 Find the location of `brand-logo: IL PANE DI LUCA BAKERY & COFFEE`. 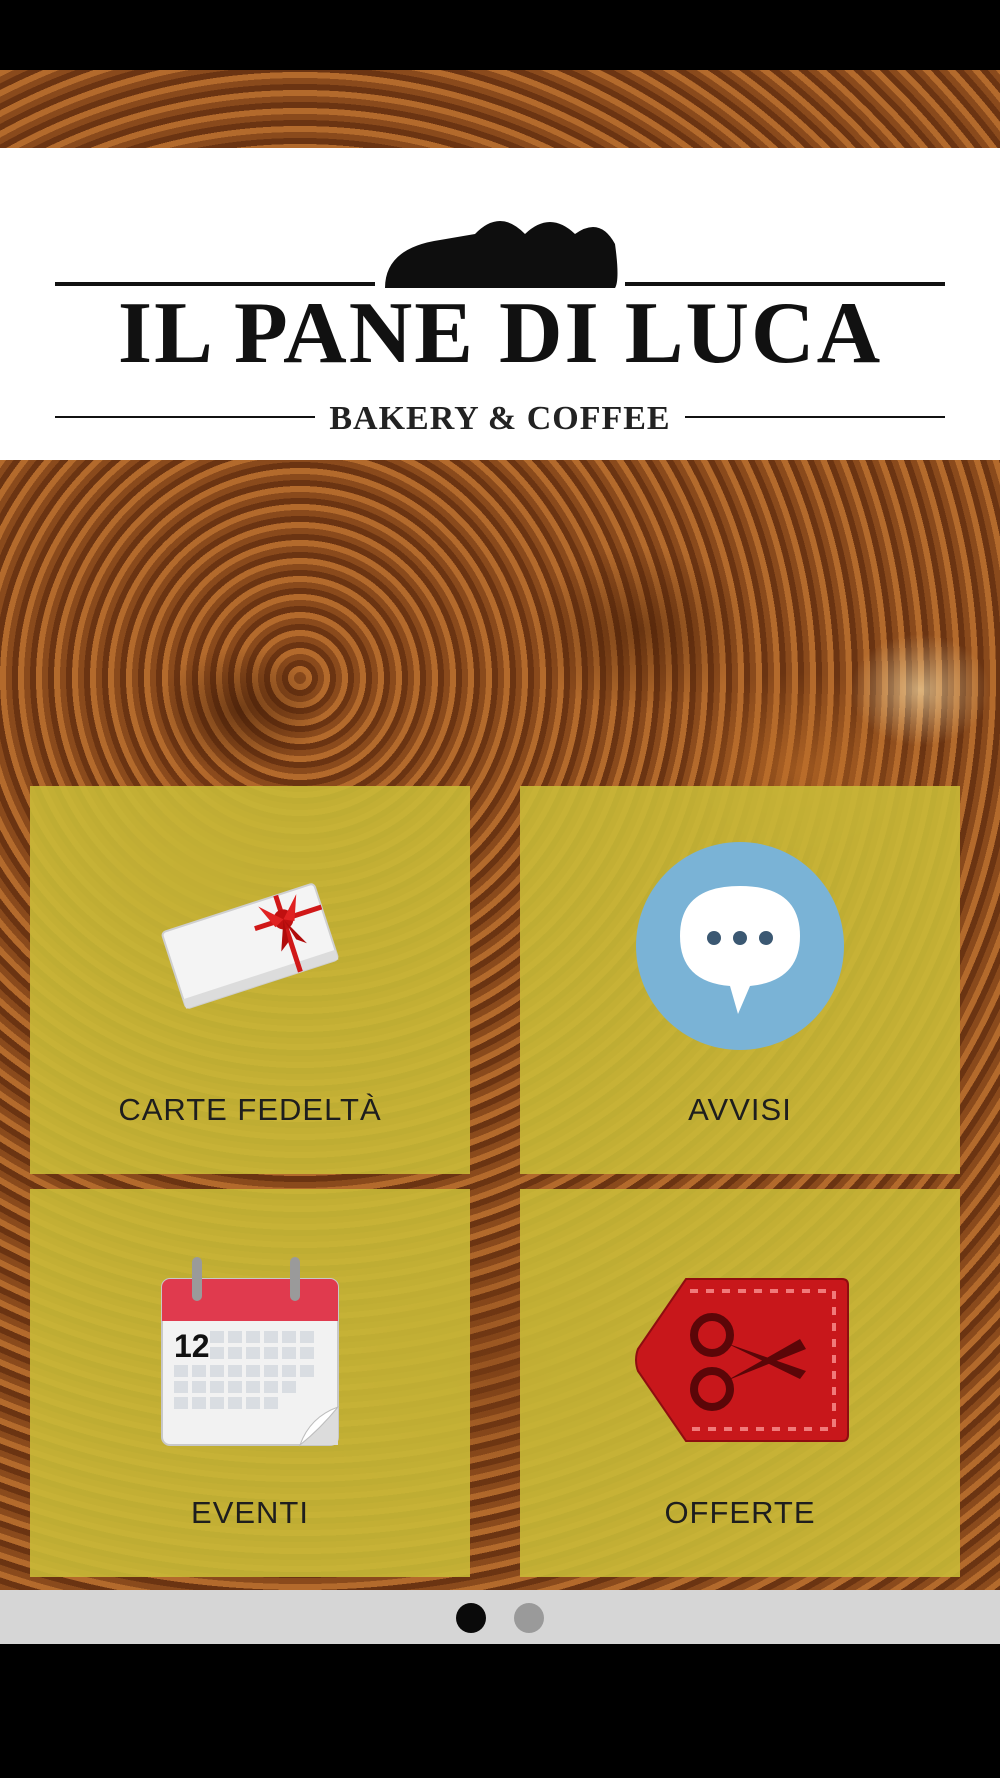

brand-logo: IL PANE DI LUCA BAKERY & COFFEE is located at coordinates (500, 312).